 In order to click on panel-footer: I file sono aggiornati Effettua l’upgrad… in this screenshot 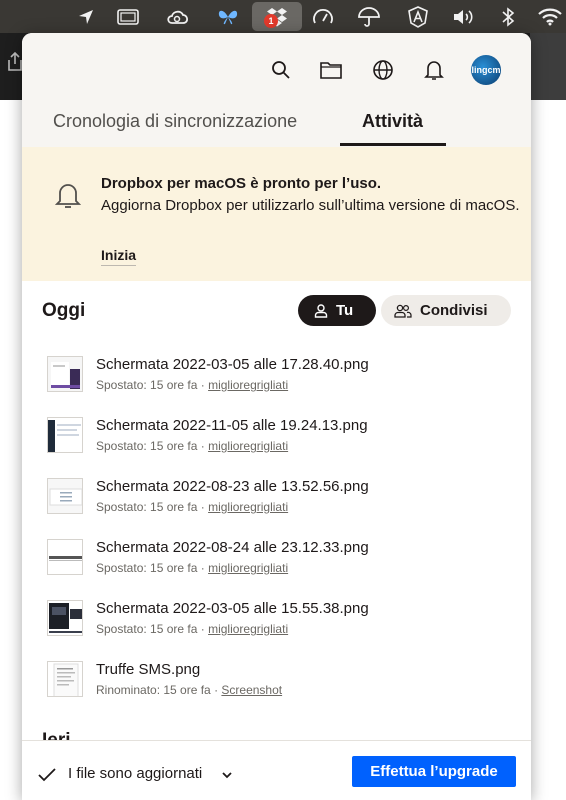, I will do `click(276, 770)`.